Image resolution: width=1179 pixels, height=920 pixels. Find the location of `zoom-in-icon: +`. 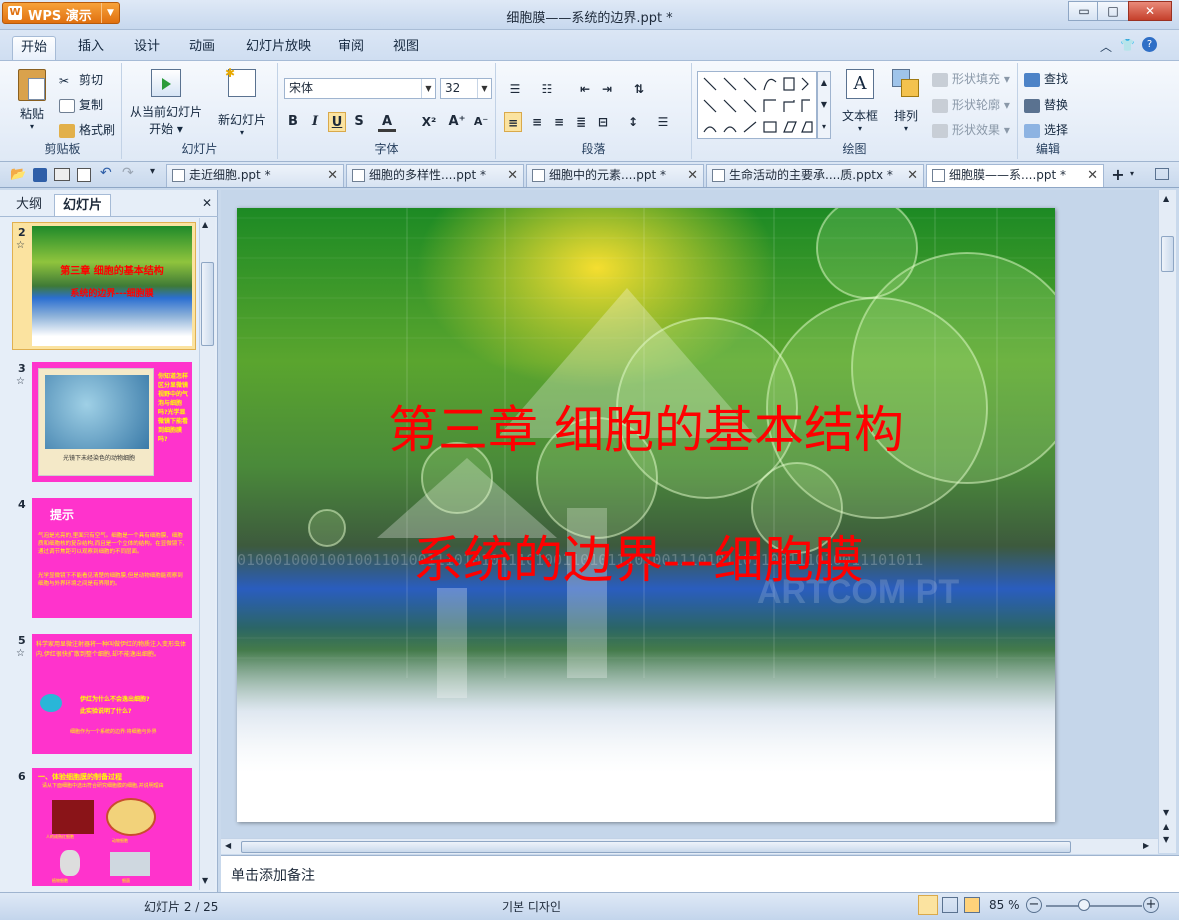

zoom-in-icon: + is located at coordinates (1151, 905).